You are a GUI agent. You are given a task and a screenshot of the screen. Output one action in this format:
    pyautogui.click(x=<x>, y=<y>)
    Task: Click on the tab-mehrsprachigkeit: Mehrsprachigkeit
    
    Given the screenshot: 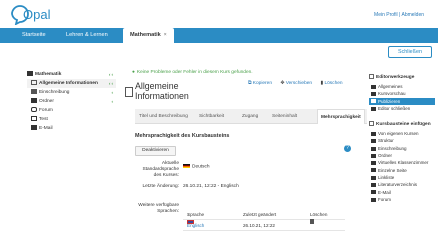 What is the action you would take?
    pyautogui.click(x=341, y=116)
    